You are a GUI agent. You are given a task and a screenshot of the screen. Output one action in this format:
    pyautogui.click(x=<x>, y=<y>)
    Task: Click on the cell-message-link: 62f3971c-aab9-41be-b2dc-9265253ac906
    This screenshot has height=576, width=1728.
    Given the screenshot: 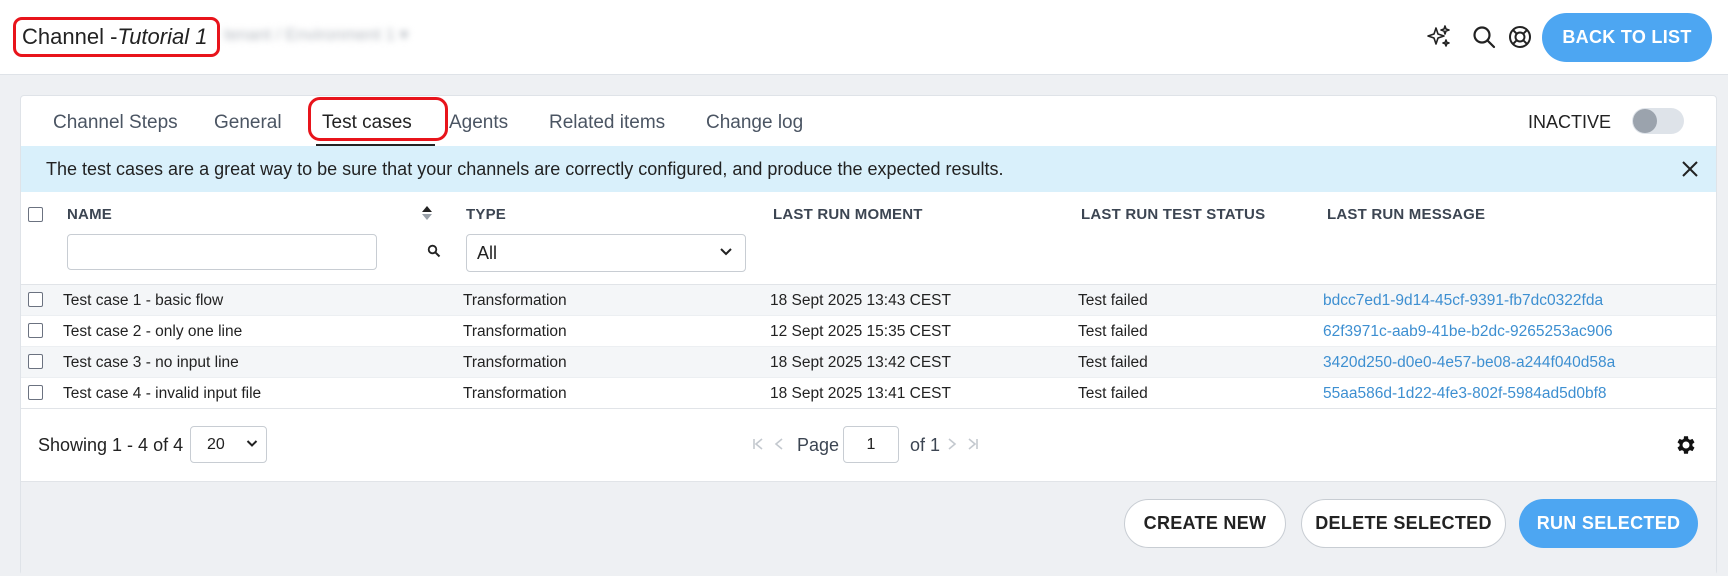 What is the action you would take?
    pyautogui.click(x=1468, y=332)
    